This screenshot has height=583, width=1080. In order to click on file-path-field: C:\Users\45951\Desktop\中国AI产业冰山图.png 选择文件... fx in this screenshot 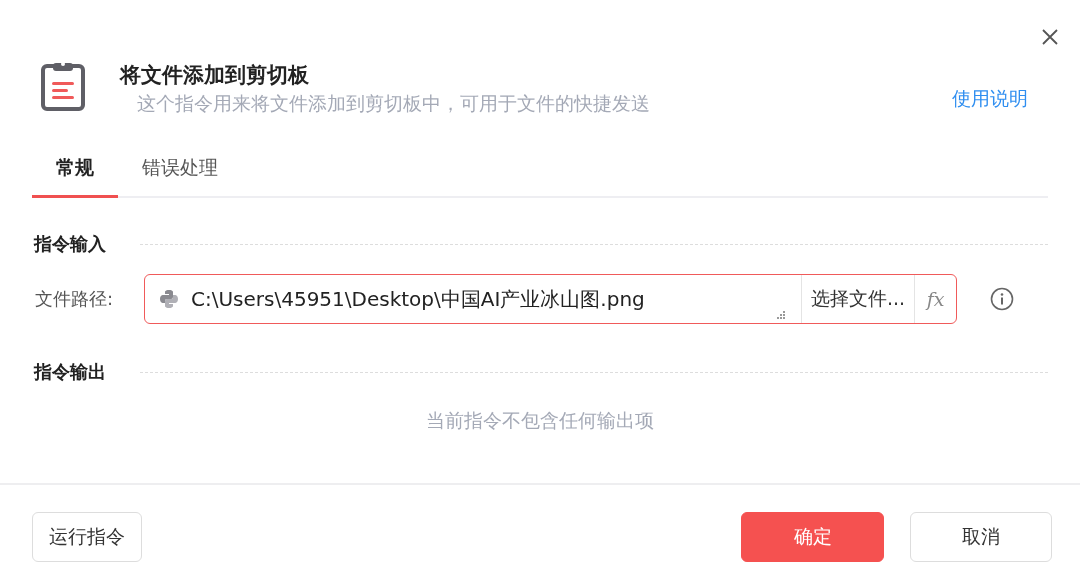, I will do `click(550, 299)`.